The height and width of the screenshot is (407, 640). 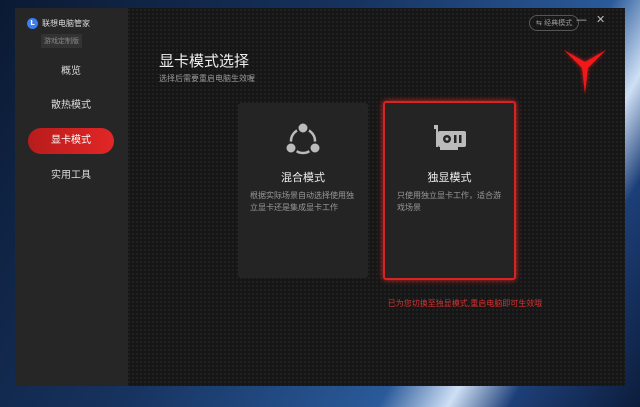 What do you see at coordinates (585, 72) in the screenshot?
I see `legion-logo-icon` at bounding box center [585, 72].